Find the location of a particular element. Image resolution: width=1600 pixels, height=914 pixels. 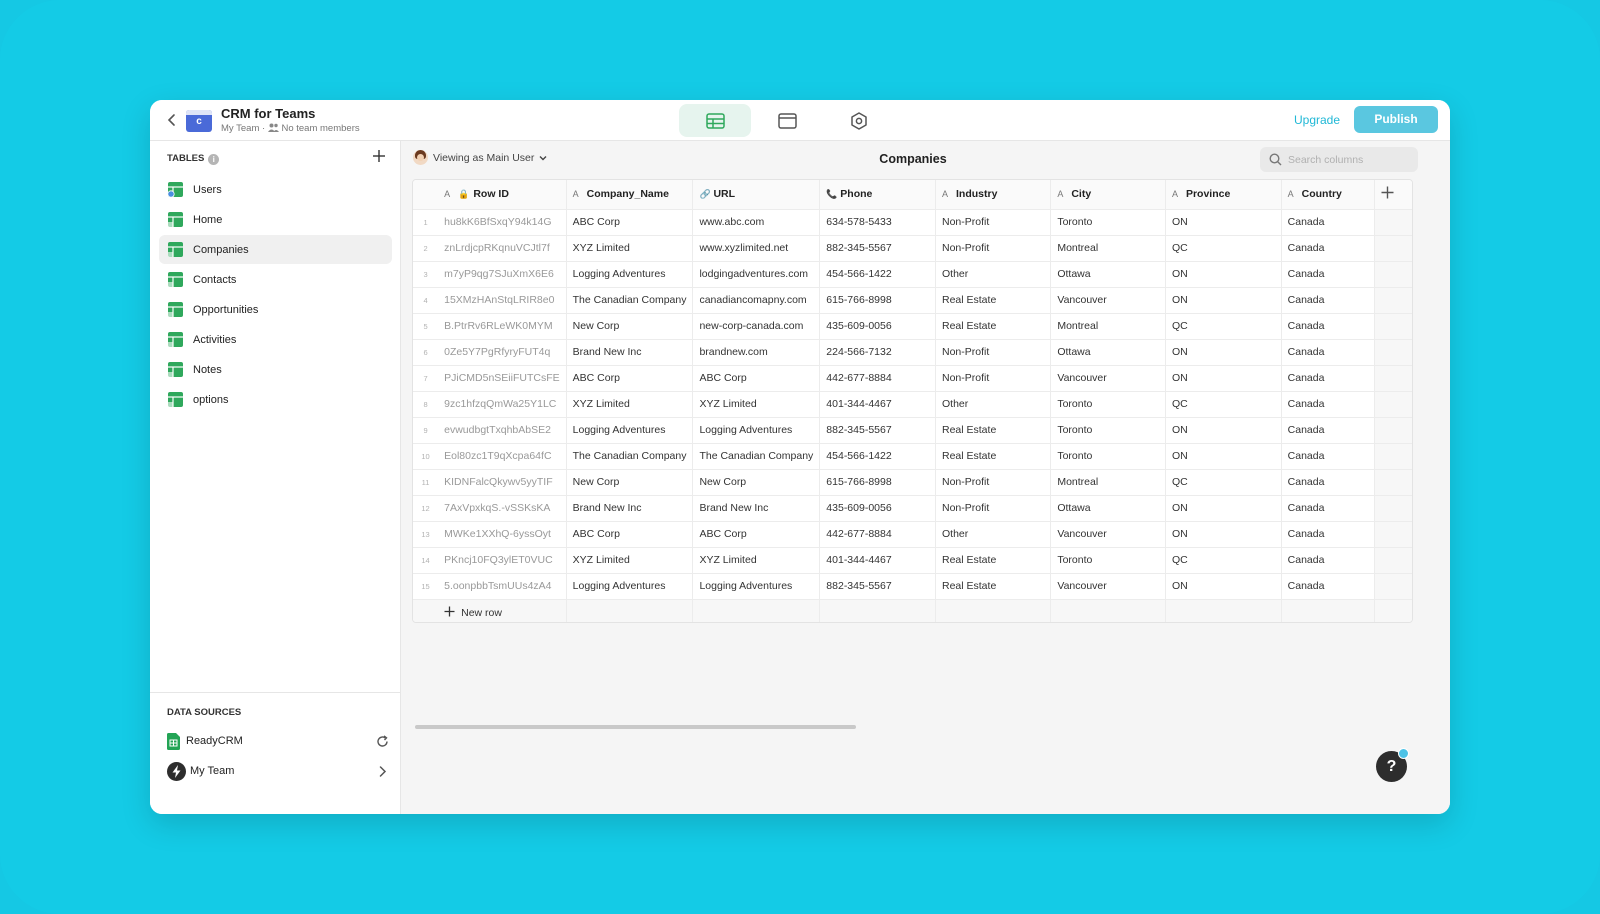

cell-row-id: 0Ze5Y7PgRfyryFUT4q is located at coordinates (502, 352).